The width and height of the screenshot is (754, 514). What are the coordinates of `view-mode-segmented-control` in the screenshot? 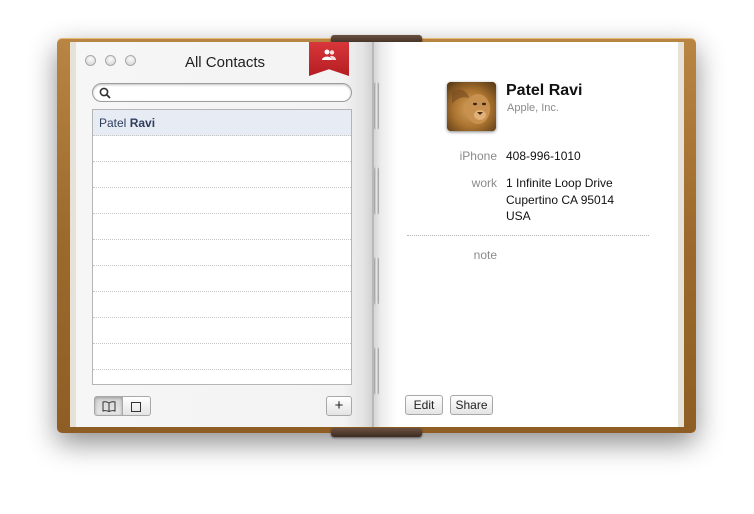 It's located at (123, 406).